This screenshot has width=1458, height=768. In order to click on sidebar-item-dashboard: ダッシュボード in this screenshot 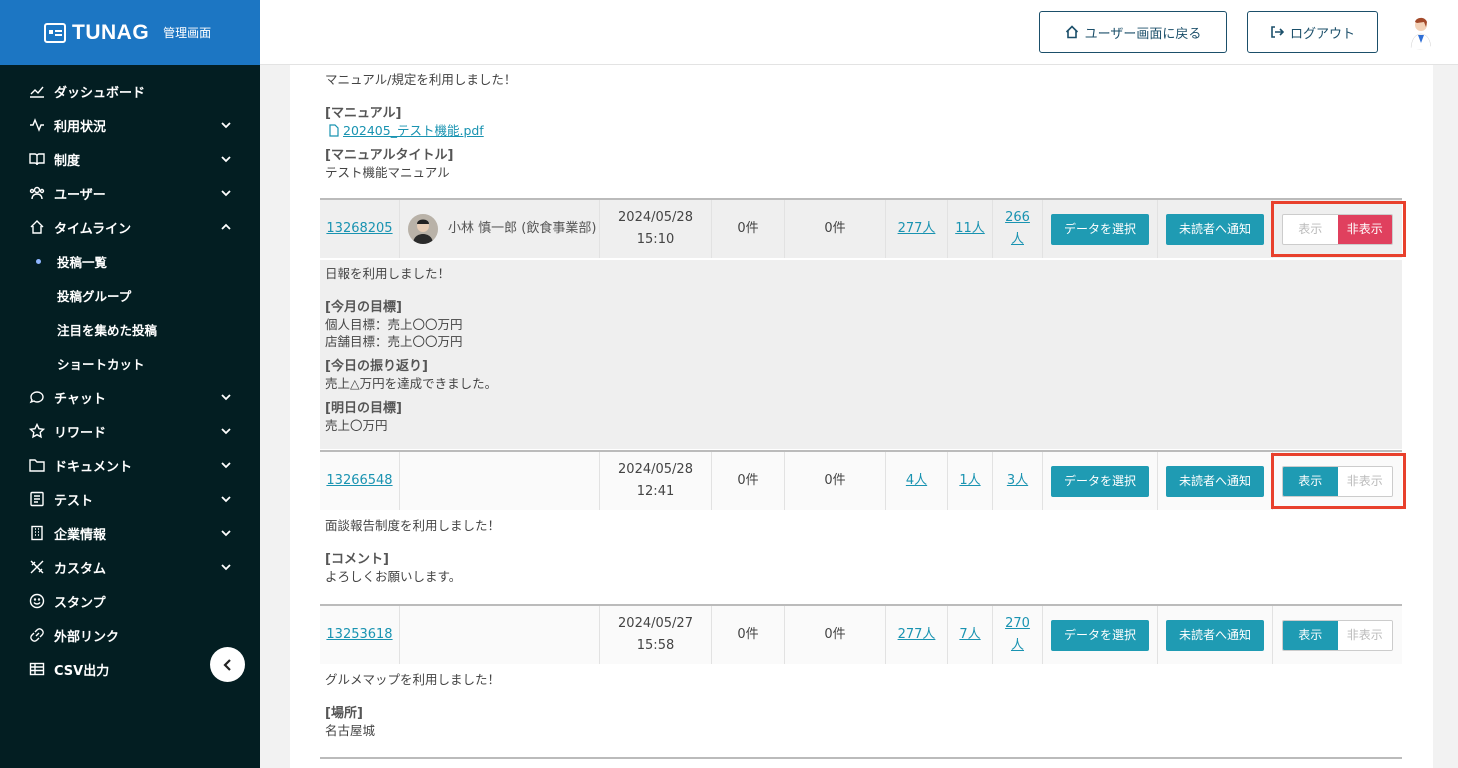, I will do `click(130, 91)`.